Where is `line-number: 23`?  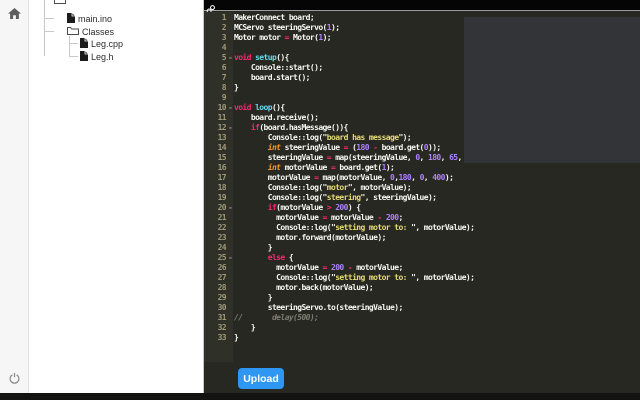 line-number: 23 is located at coordinates (222, 237).